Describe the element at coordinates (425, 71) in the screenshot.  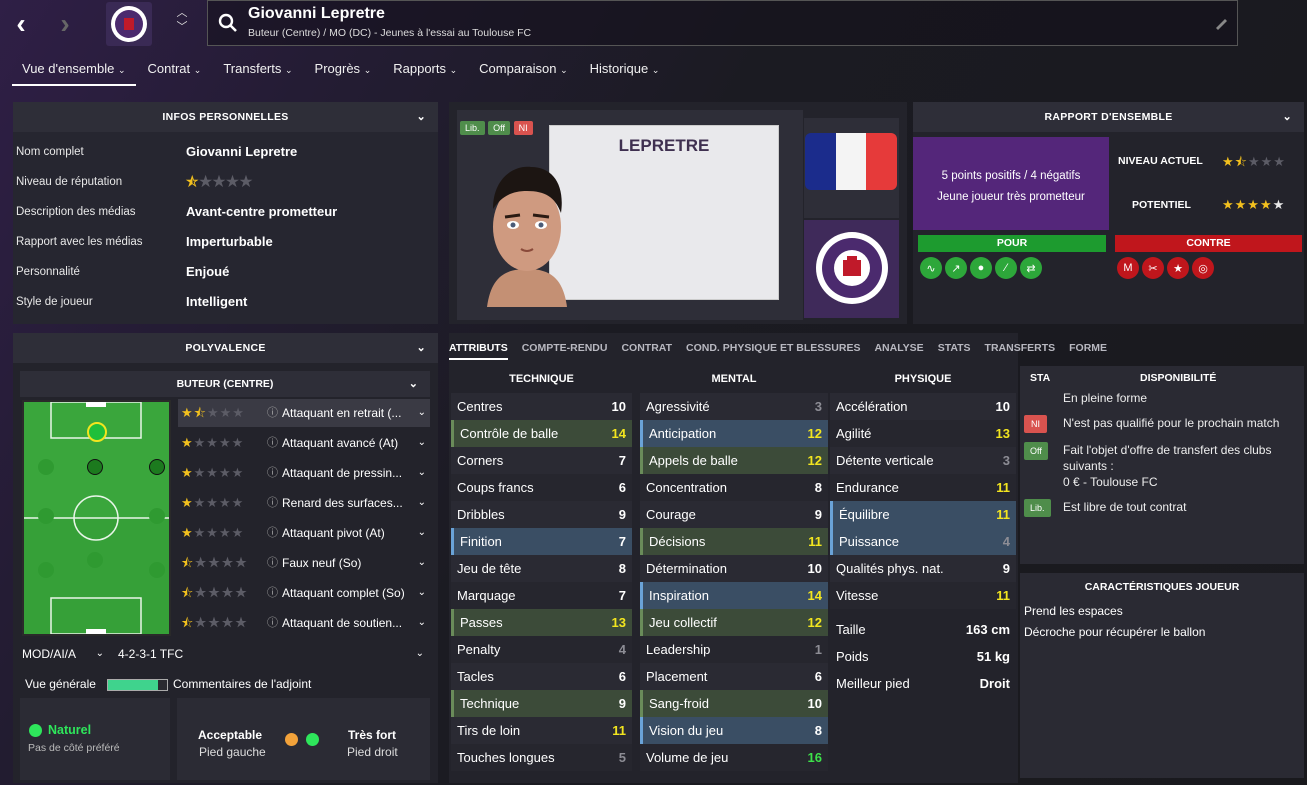
I see `tab-reports: Rapports ⌄` at that location.